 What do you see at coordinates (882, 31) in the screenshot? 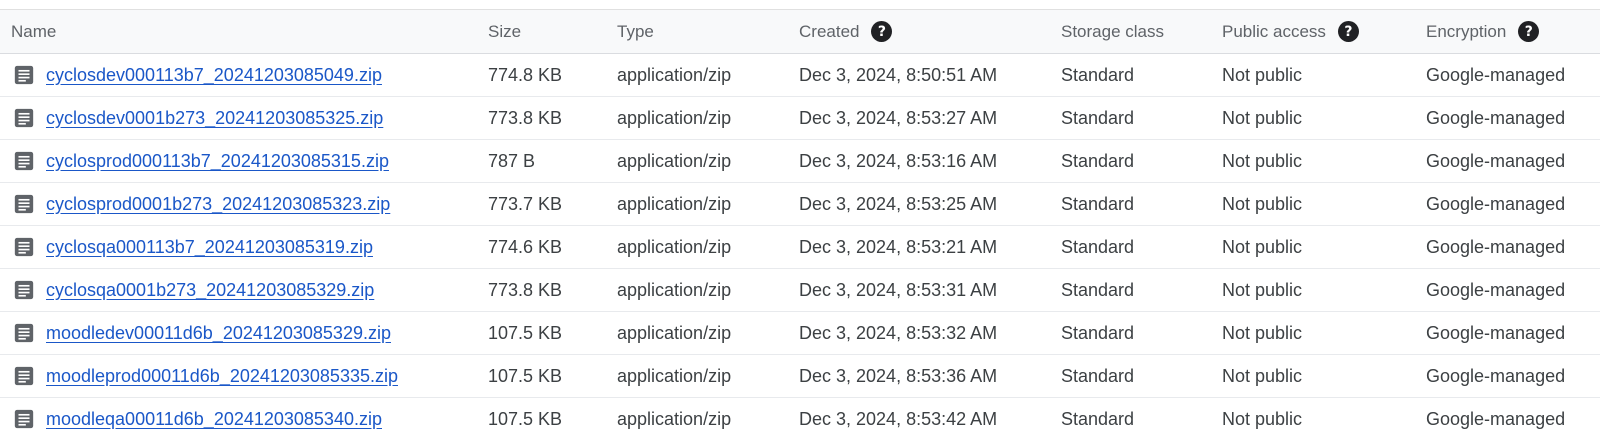
I see `created-help-icon: ?` at bounding box center [882, 31].